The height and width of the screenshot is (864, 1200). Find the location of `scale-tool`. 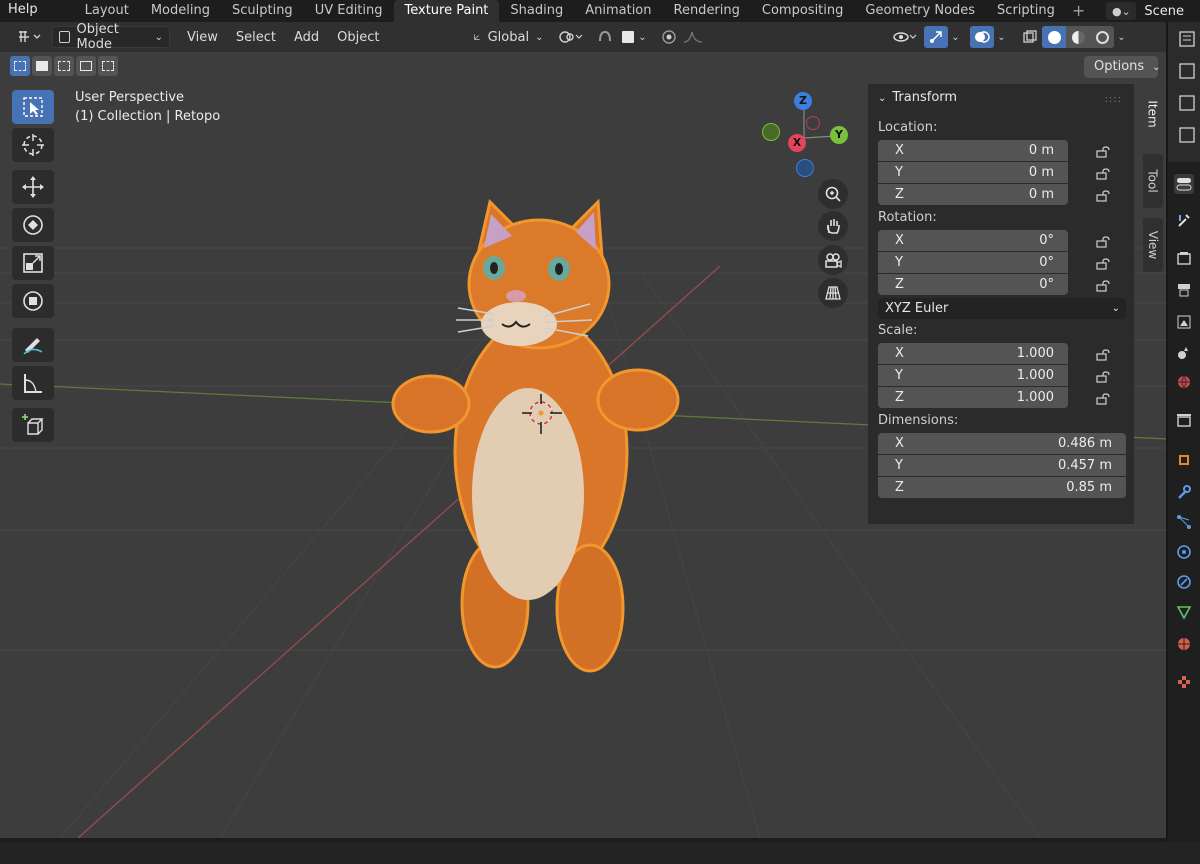

scale-tool is located at coordinates (33, 263).